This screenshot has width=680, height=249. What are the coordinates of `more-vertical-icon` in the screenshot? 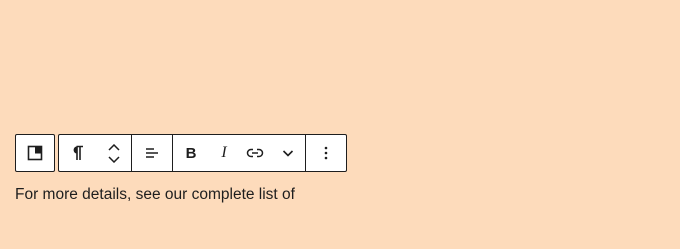 It's located at (326, 153).